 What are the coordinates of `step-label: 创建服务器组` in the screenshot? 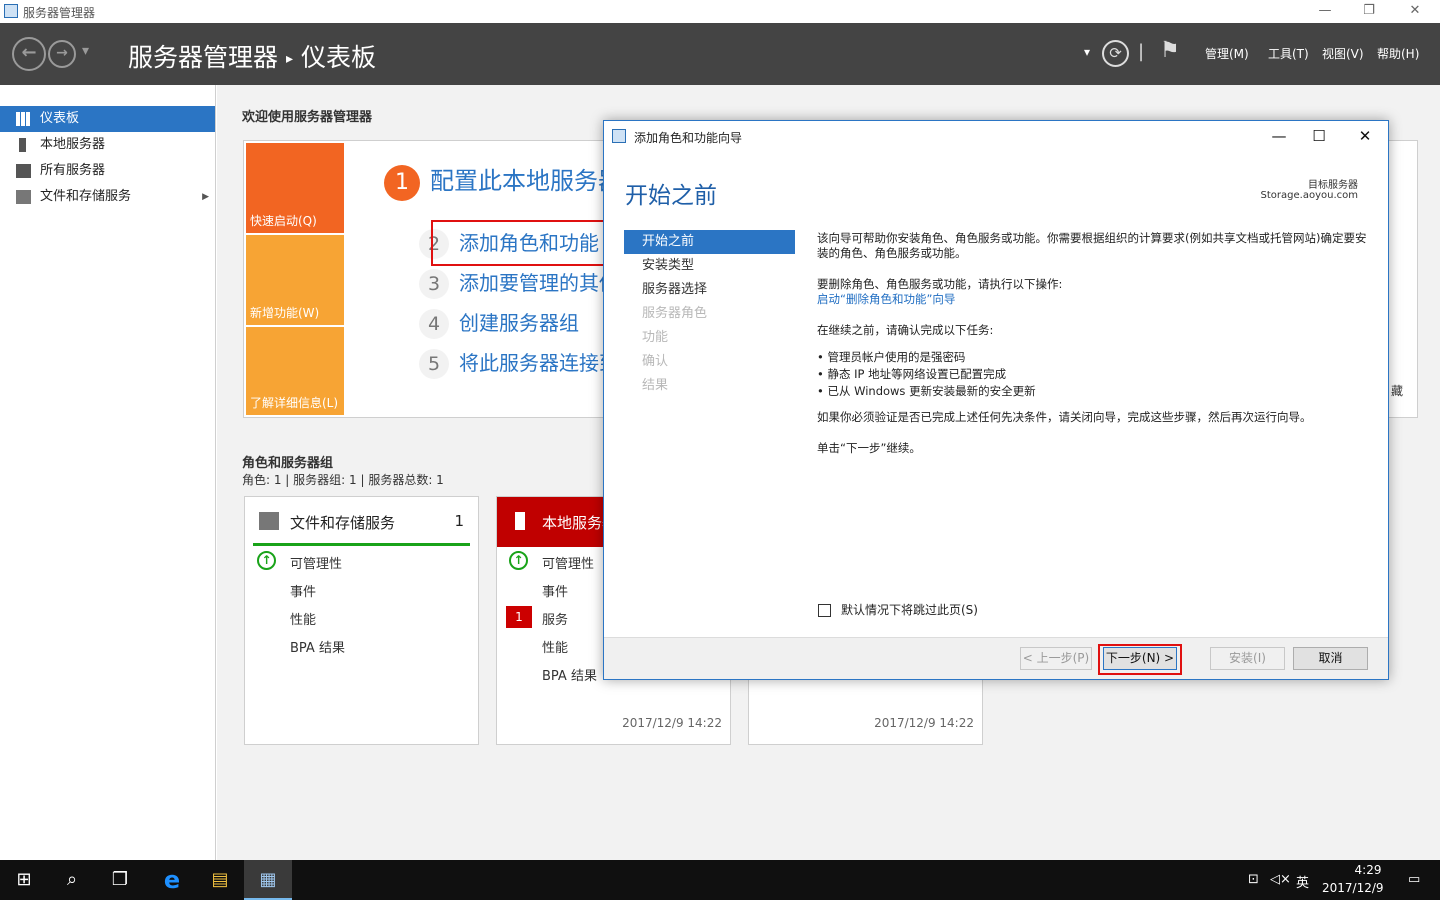 It's located at (519, 323).